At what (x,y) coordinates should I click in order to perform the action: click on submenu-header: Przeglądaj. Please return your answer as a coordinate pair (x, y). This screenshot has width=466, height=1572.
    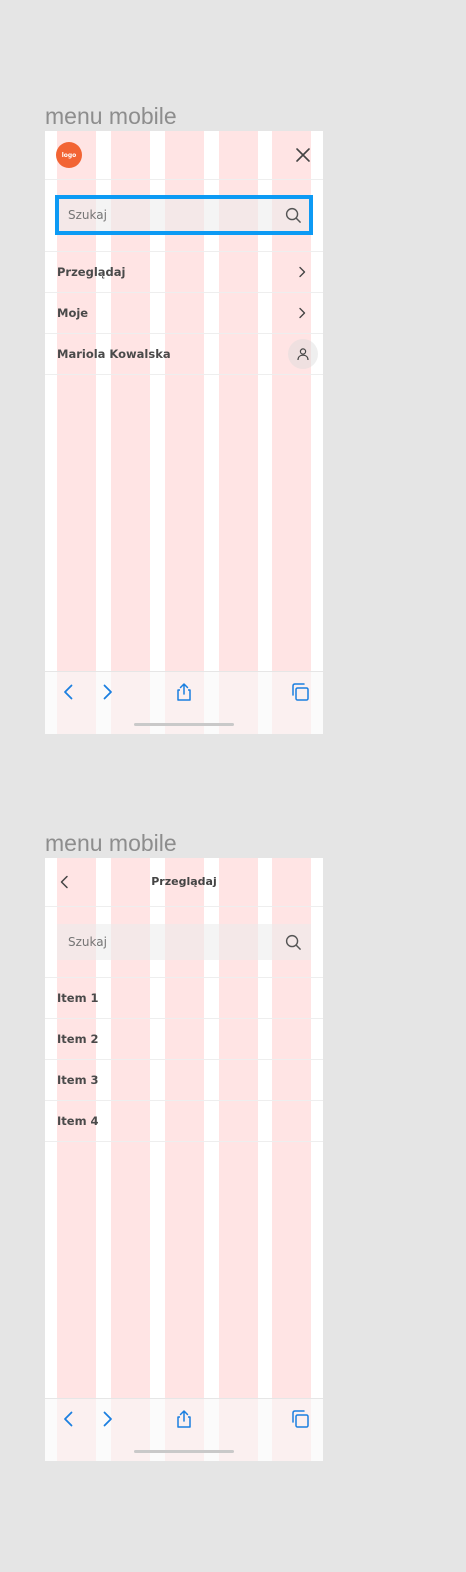
    Looking at the image, I should click on (184, 882).